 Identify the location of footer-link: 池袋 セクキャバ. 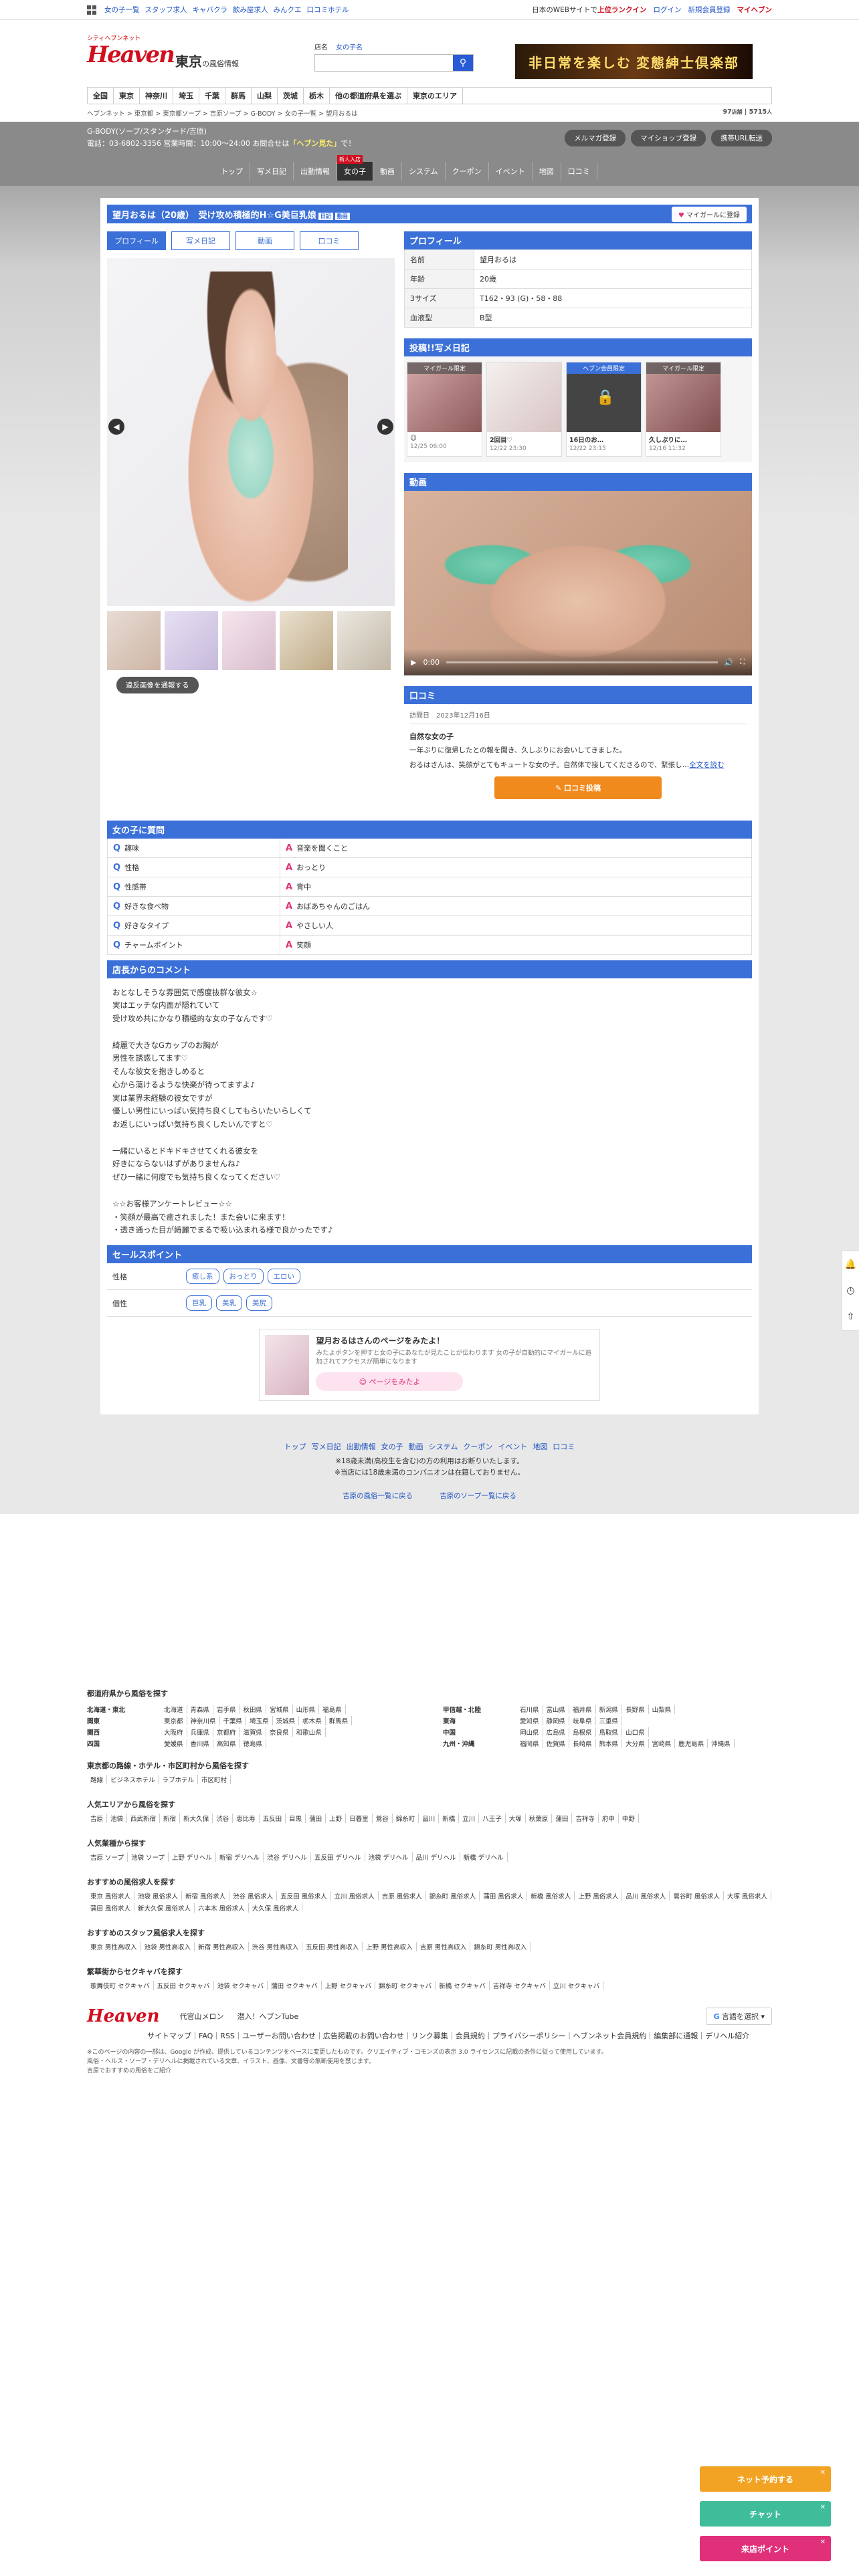
(241, 1985).